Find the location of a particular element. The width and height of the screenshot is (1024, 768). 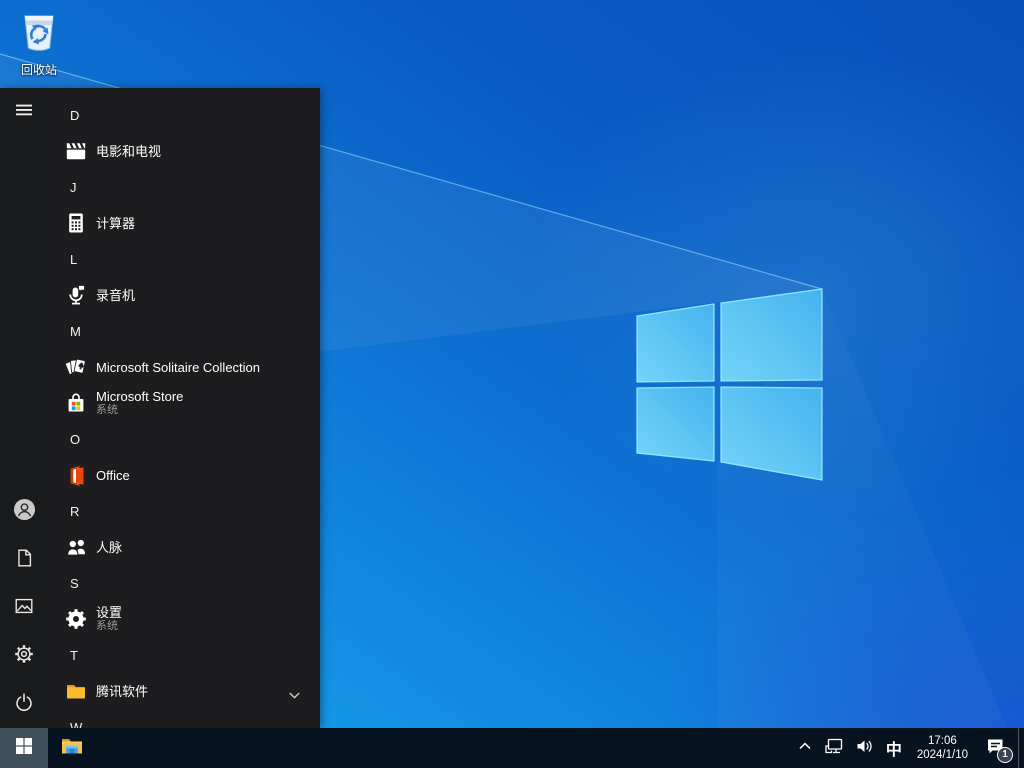

app-list-section-D: D is located at coordinates (184, 115).